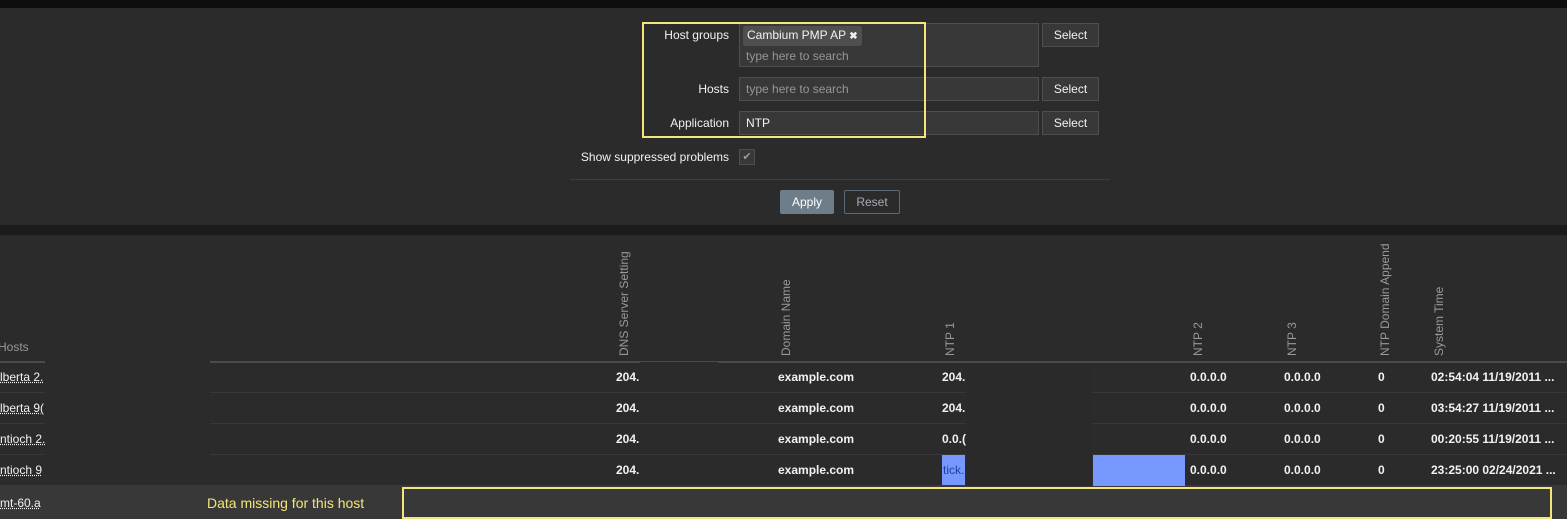 The image size is (1567, 519). What do you see at coordinates (21, 470) in the screenshot?
I see `host-link: ntioch 9` at bounding box center [21, 470].